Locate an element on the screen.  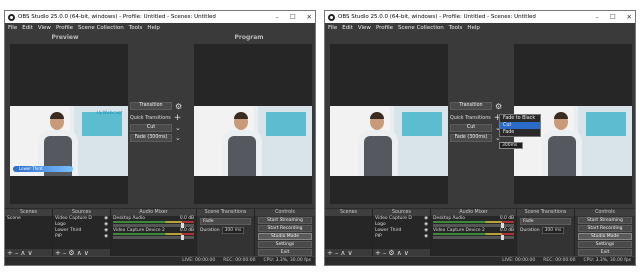
scenes-panel: Scenes +–∧∨ is located at coordinates (349, 233).